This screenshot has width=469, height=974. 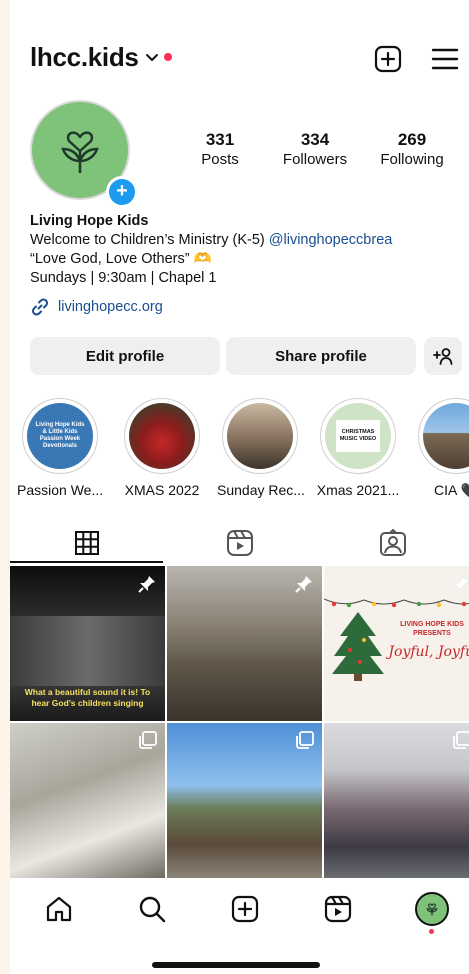 I want to click on highlight-label: CIA 🖤, so click(x=451, y=490).